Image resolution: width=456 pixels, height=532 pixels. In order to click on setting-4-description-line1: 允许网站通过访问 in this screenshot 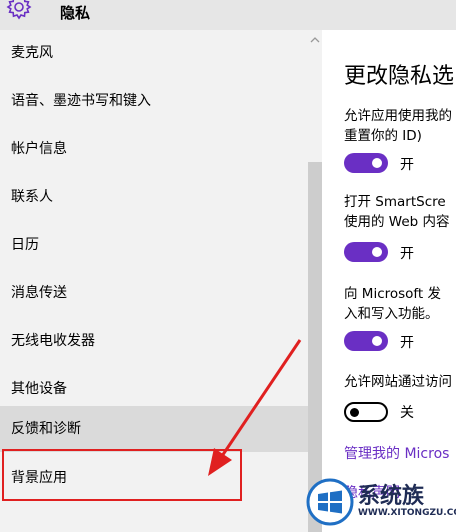, I will do `click(398, 382)`.